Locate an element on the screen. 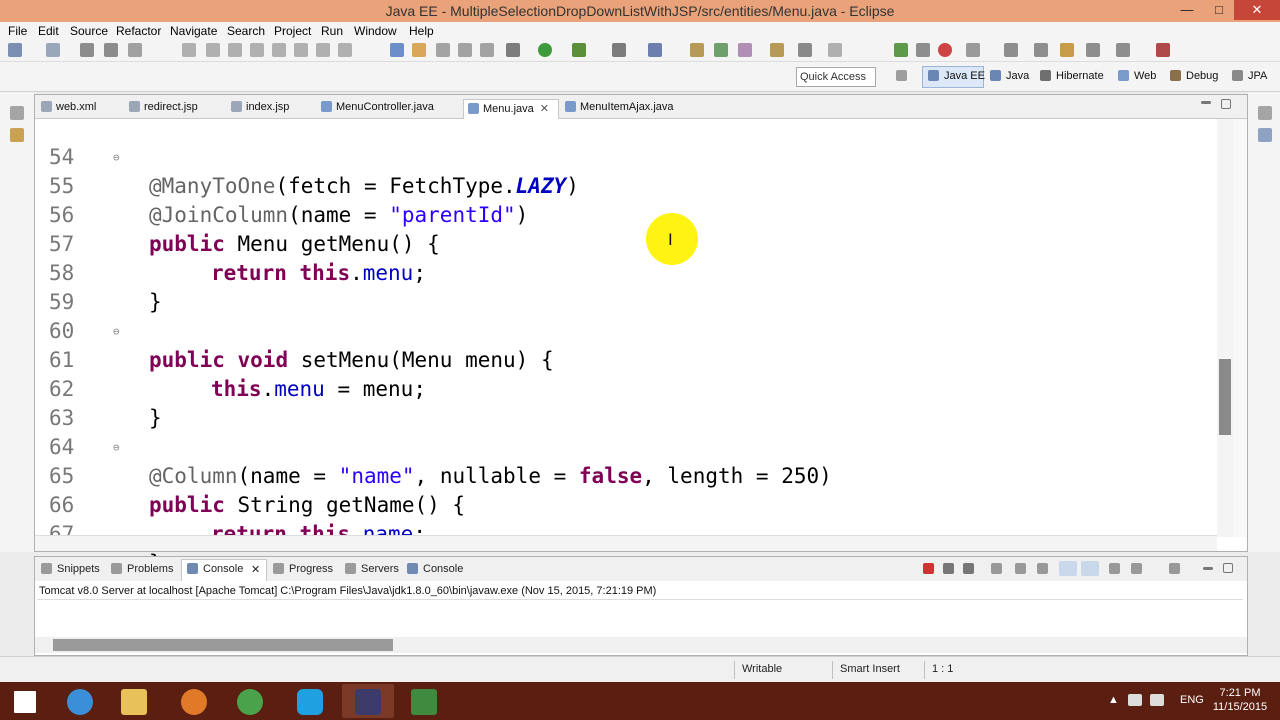 The image size is (1280, 720). tab-redirect-jsp: redirect.jsp is located at coordinates (163, 109).